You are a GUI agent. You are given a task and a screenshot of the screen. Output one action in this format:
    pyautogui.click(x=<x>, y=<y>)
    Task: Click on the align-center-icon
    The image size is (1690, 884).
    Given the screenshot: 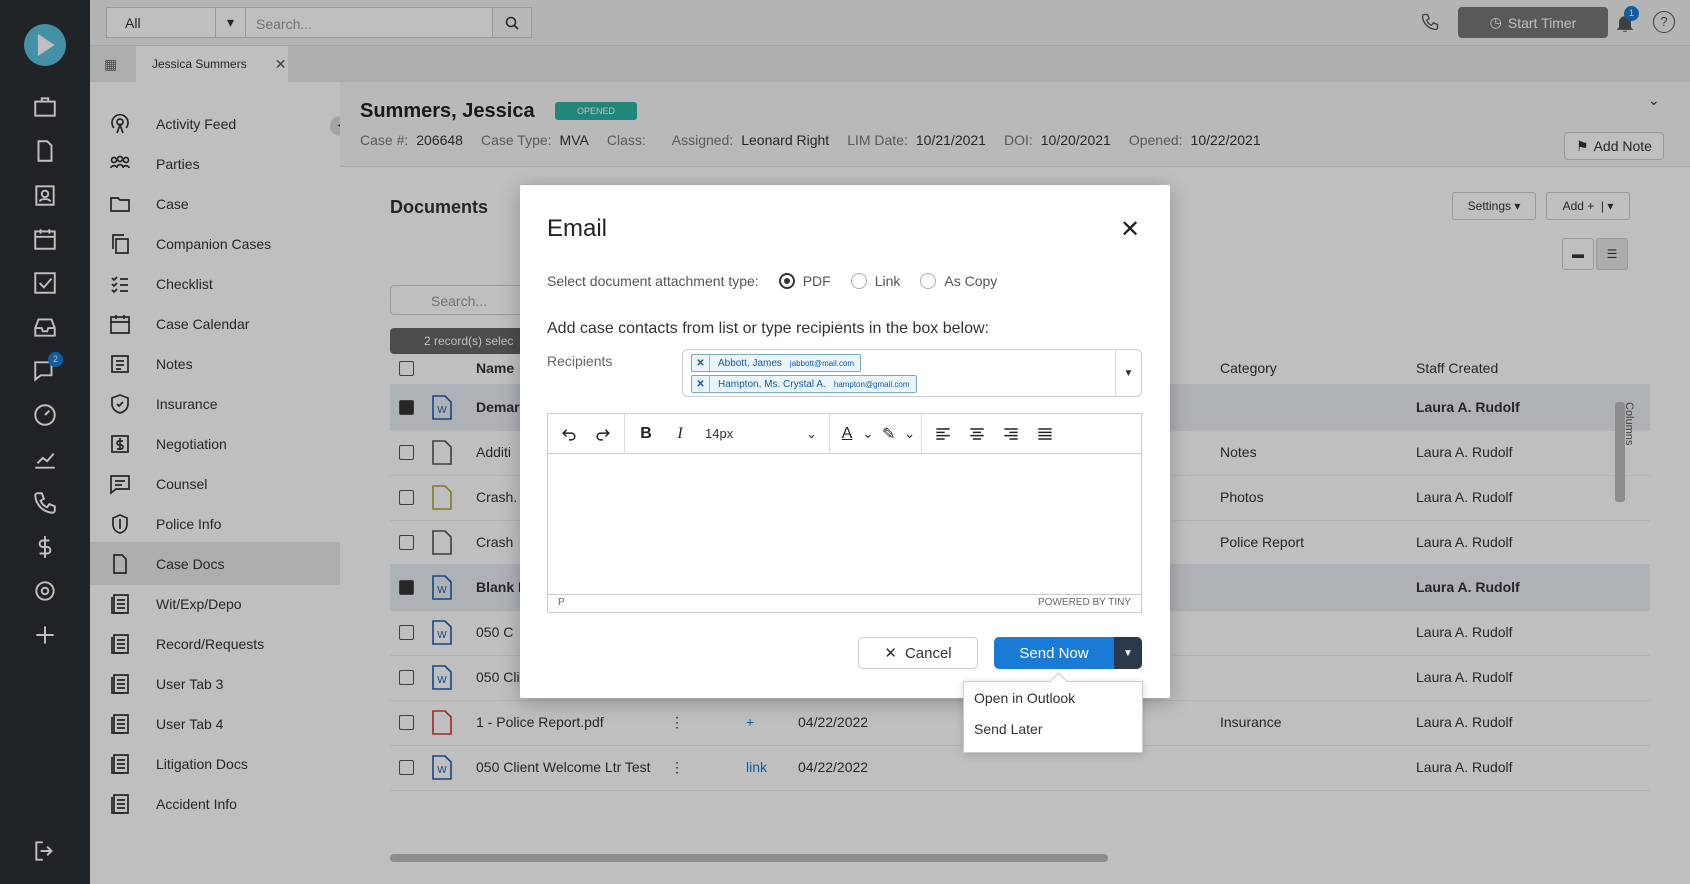 What is the action you would take?
    pyautogui.click(x=977, y=434)
    